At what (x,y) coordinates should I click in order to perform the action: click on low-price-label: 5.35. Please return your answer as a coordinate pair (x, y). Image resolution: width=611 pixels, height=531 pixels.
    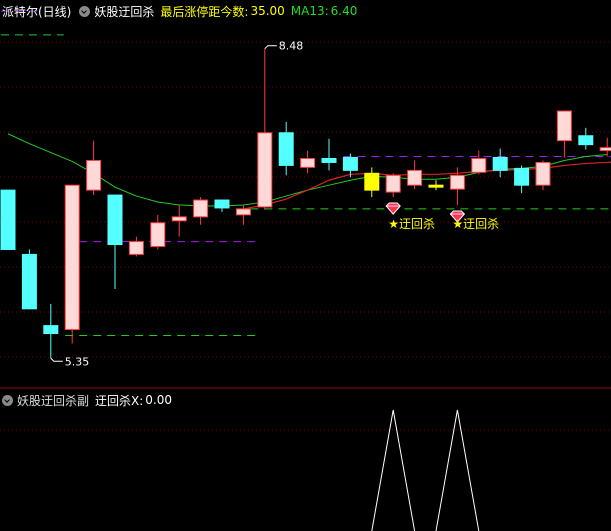
    Looking at the image, I should click on (77, 361).